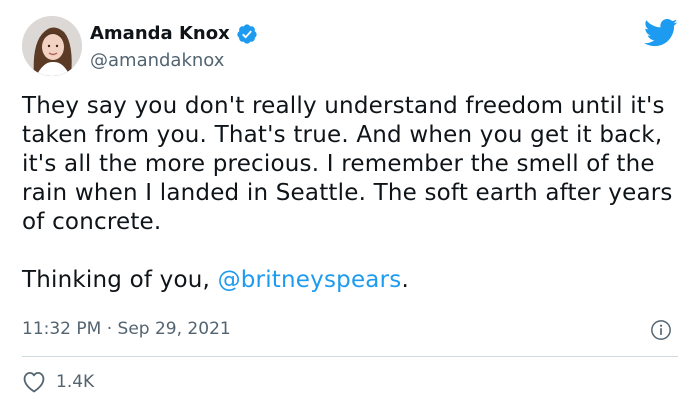  I want to click on display-name: Amanda Knox, so click(160, 34).